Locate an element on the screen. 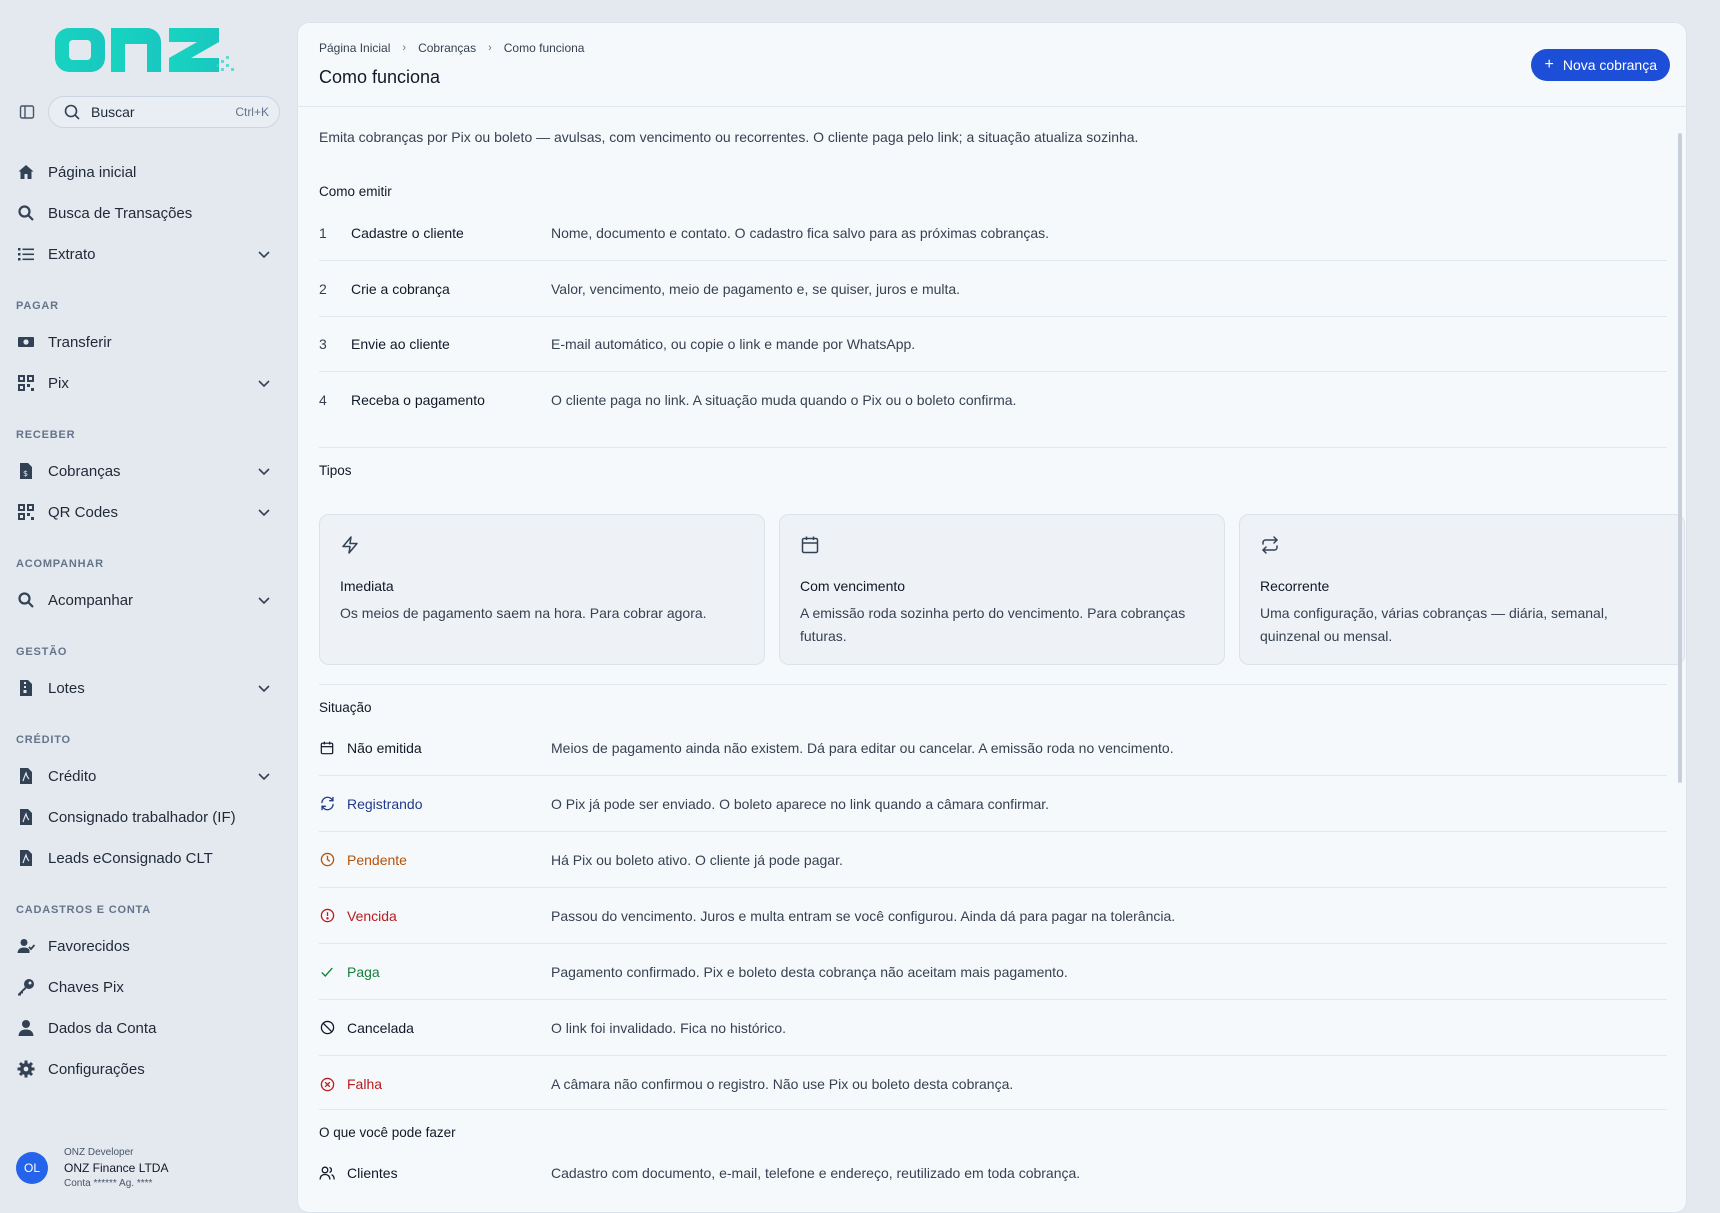  sidebar-item-credito: Crédito is located at coordinates (148, 776).